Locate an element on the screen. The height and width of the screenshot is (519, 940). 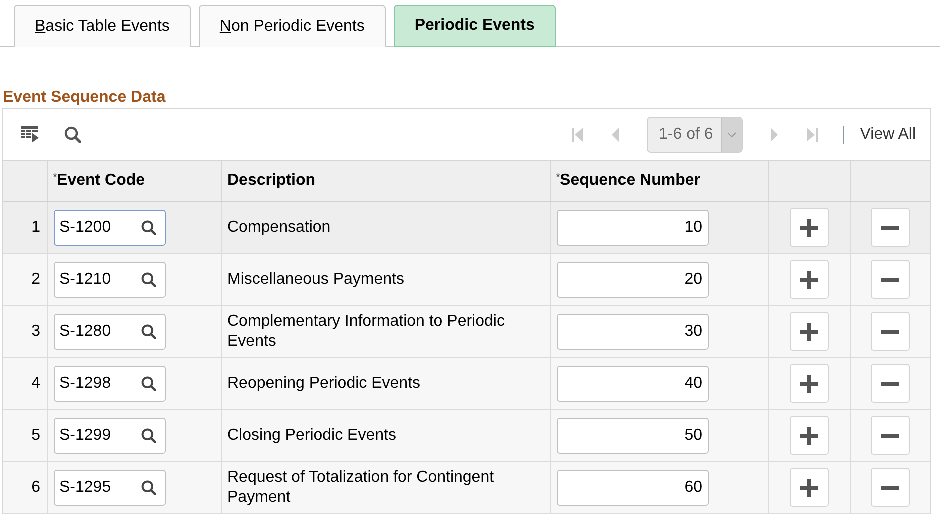
sequence-field: 10 is located at coordinates (632, 228).